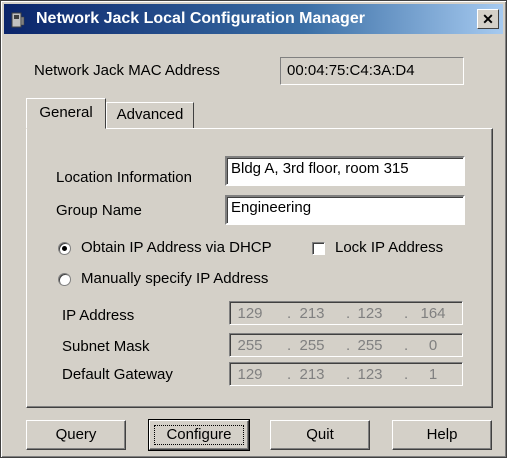  Describe the element at coordinates (117, 374) in the screenshot. I see `default-gateway-label: Default Gateway` at that location.